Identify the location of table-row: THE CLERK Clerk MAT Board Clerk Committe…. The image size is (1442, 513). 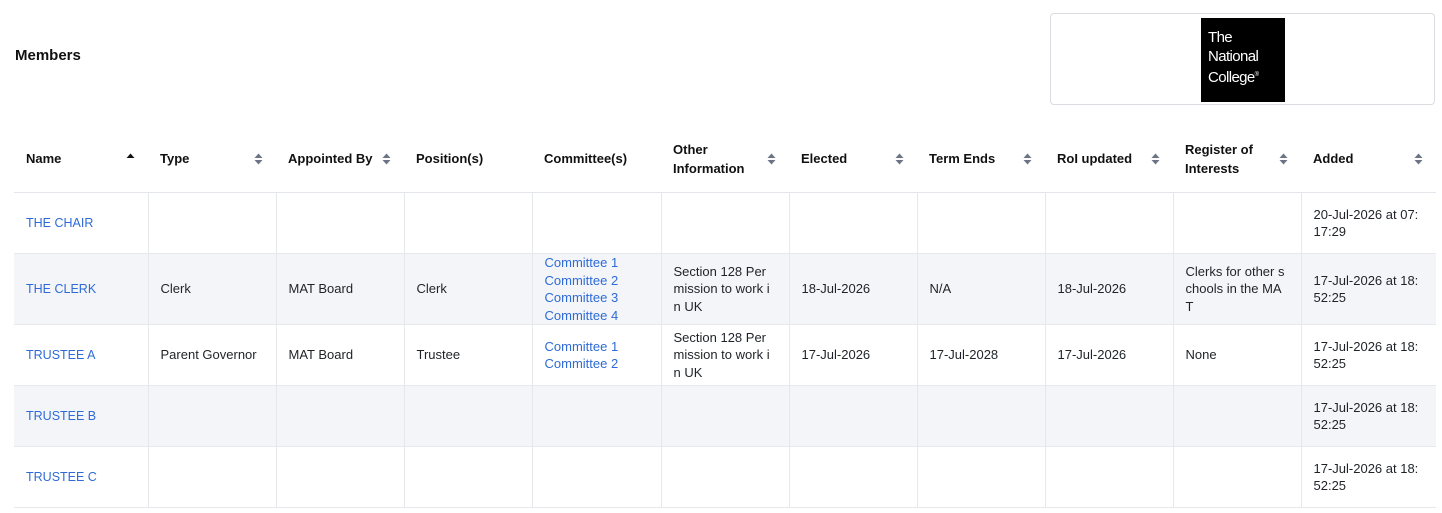
(725, 289).